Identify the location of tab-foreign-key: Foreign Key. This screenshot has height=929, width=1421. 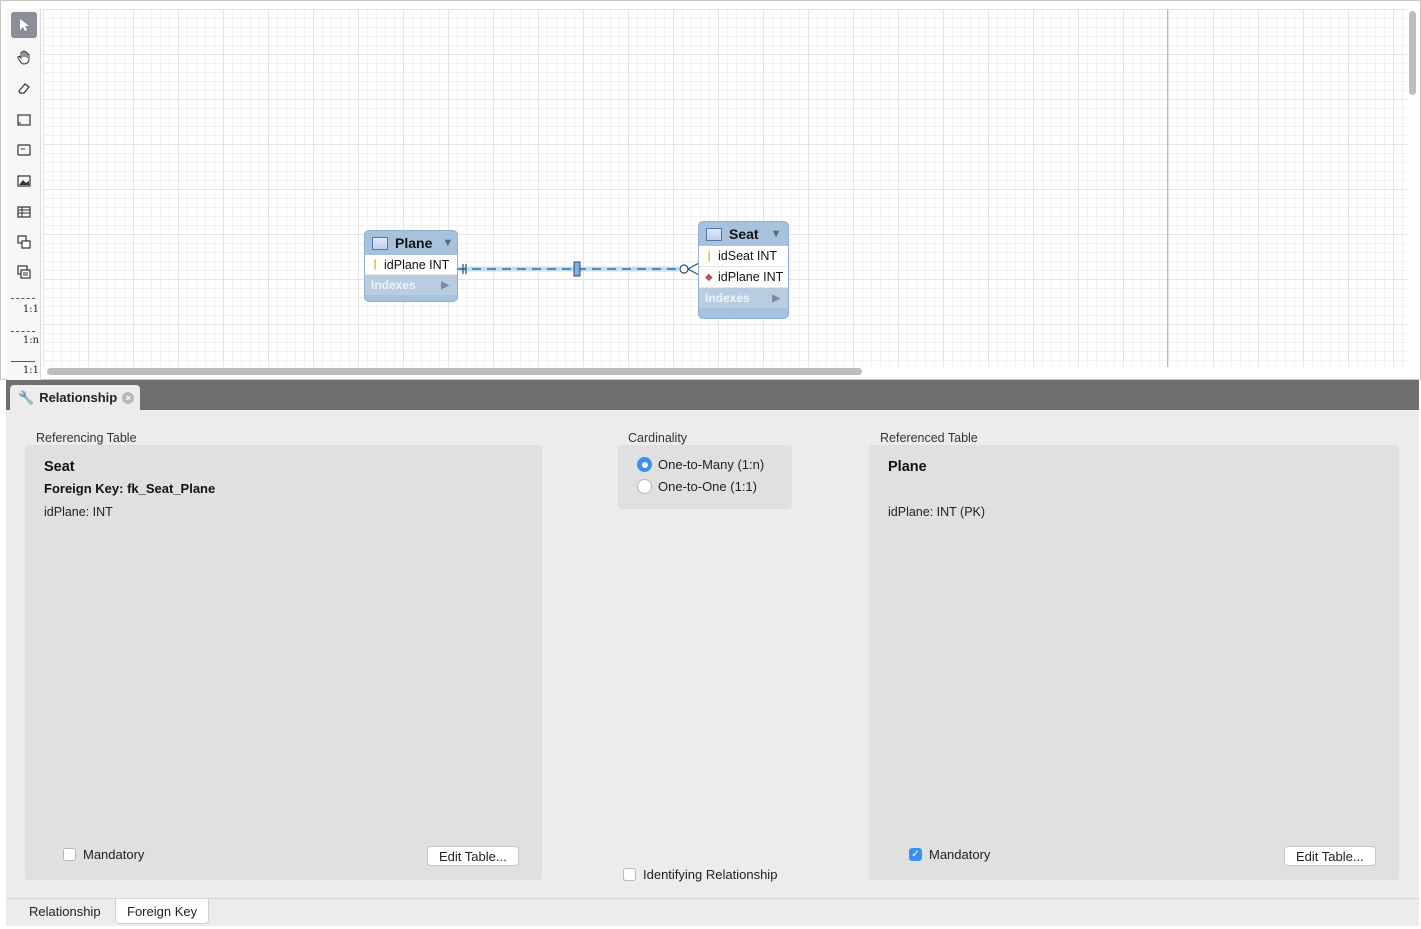
(162, 911).